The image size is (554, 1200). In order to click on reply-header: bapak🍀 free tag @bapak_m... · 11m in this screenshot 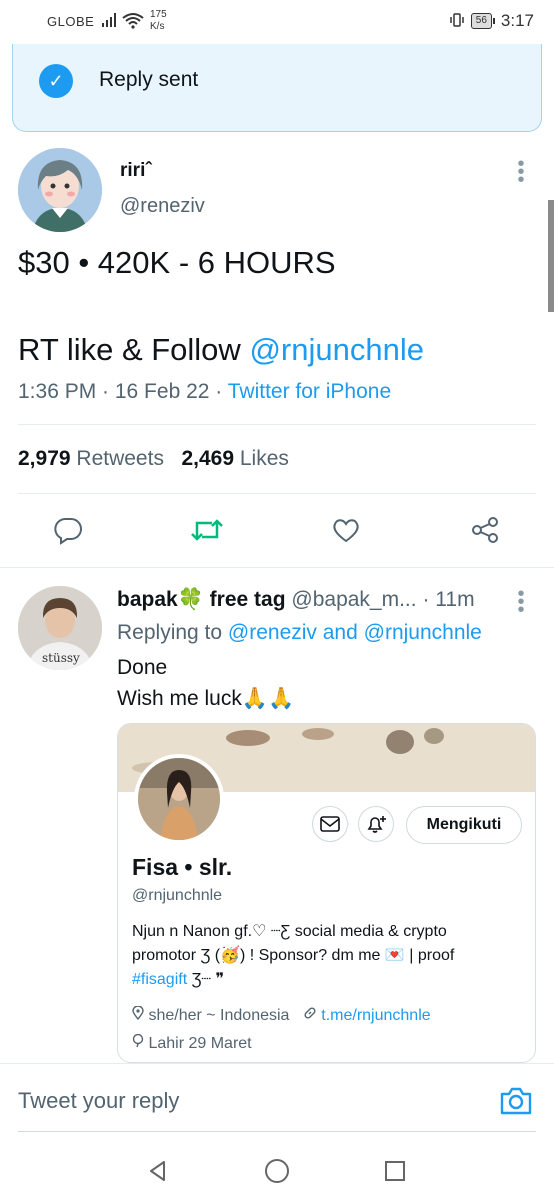, I will do `click(296, 600)`.